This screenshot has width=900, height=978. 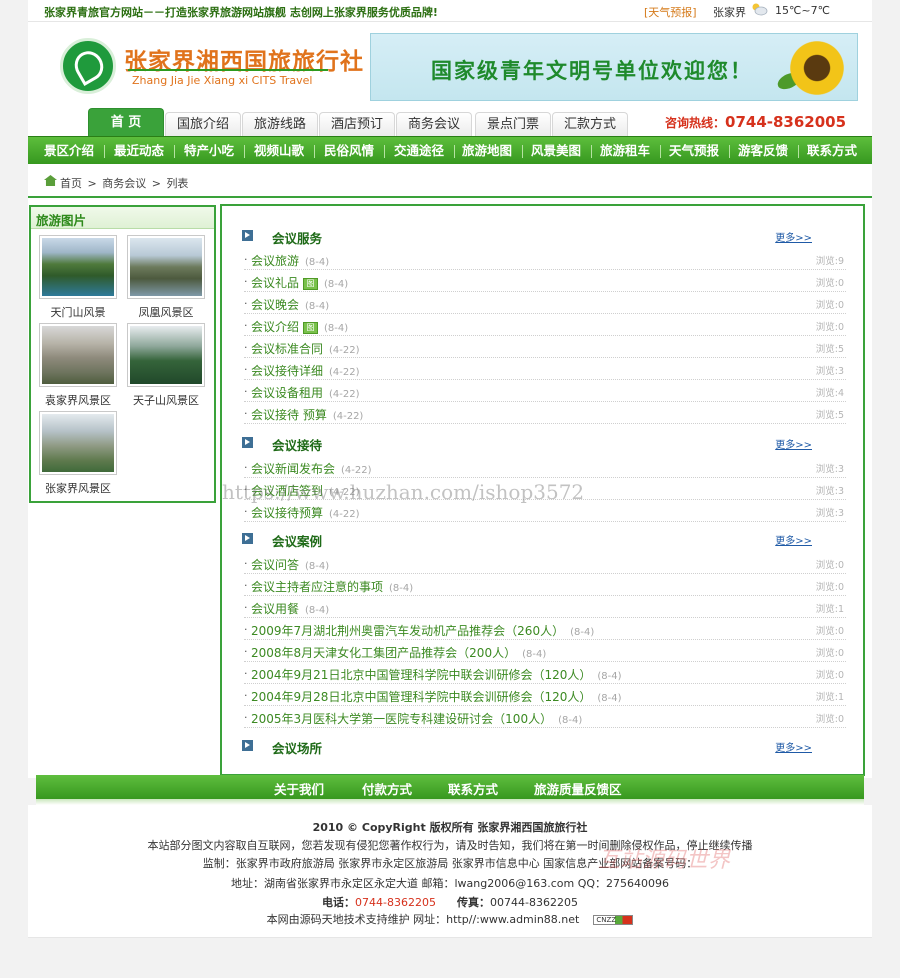 What do you see at coordinates (139, 151) in the screenshot?
I see `subnav-item-news: 最近动态` at bounding box center [139, 151].